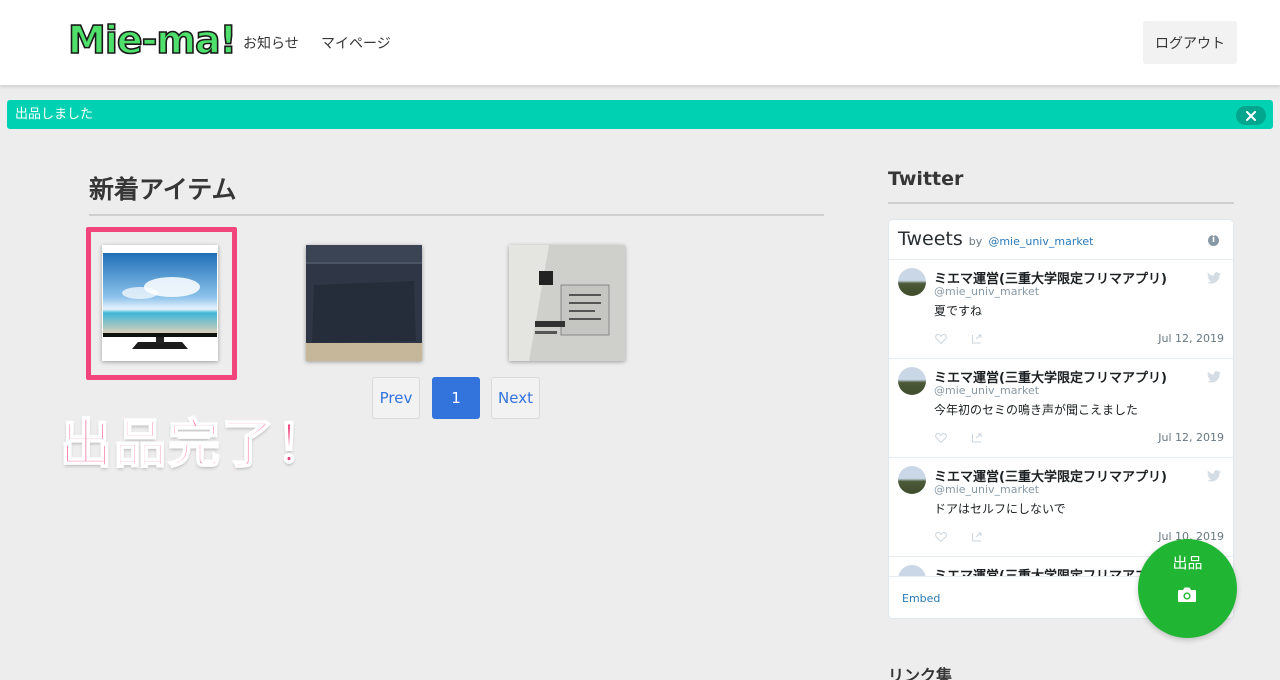 The width and height of the screenshot is (1280, 680). What do you see at coordinates (1187, 563) in the screenshot?
I see `fab-label: 出品` at bounding box center [1187, 563].